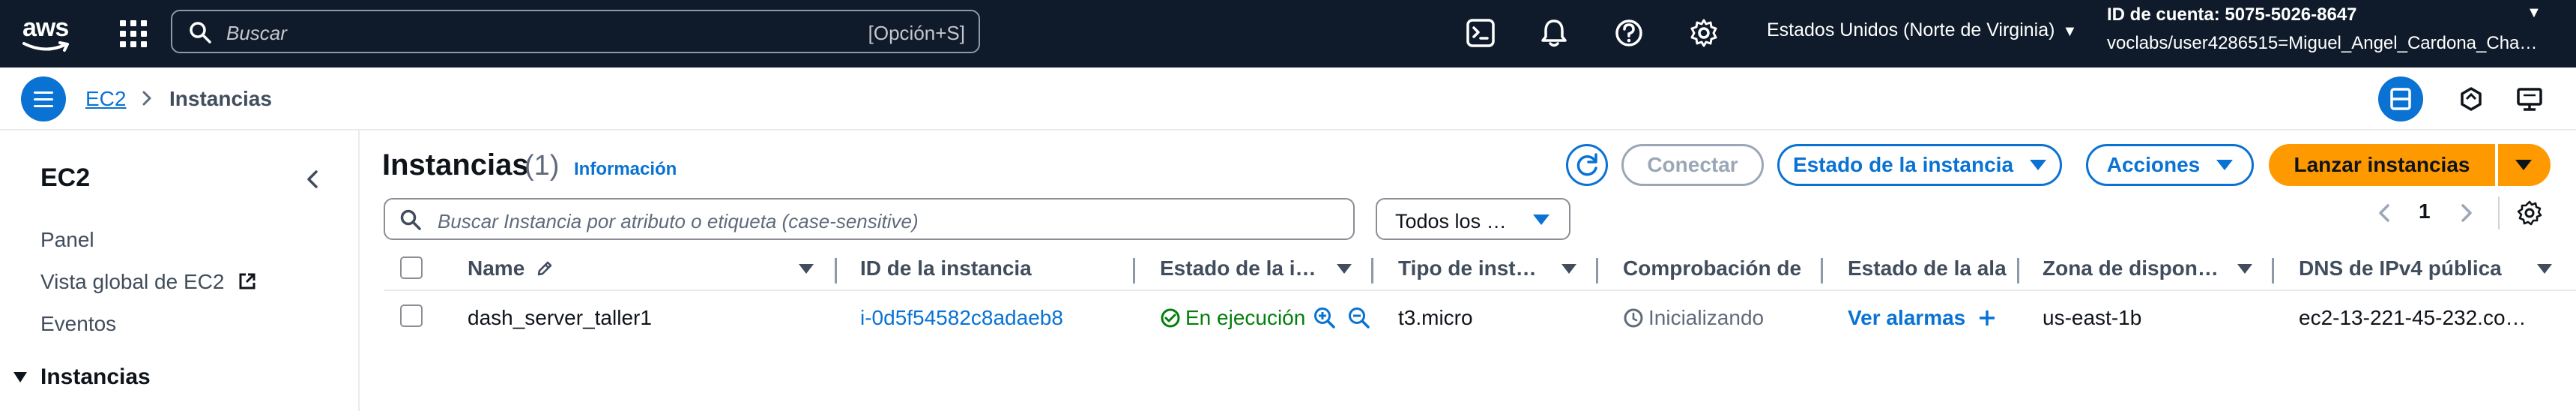 The image size is (2576, 411). I want to click on instance-name: dash_server_taller1, so click(560, 317).